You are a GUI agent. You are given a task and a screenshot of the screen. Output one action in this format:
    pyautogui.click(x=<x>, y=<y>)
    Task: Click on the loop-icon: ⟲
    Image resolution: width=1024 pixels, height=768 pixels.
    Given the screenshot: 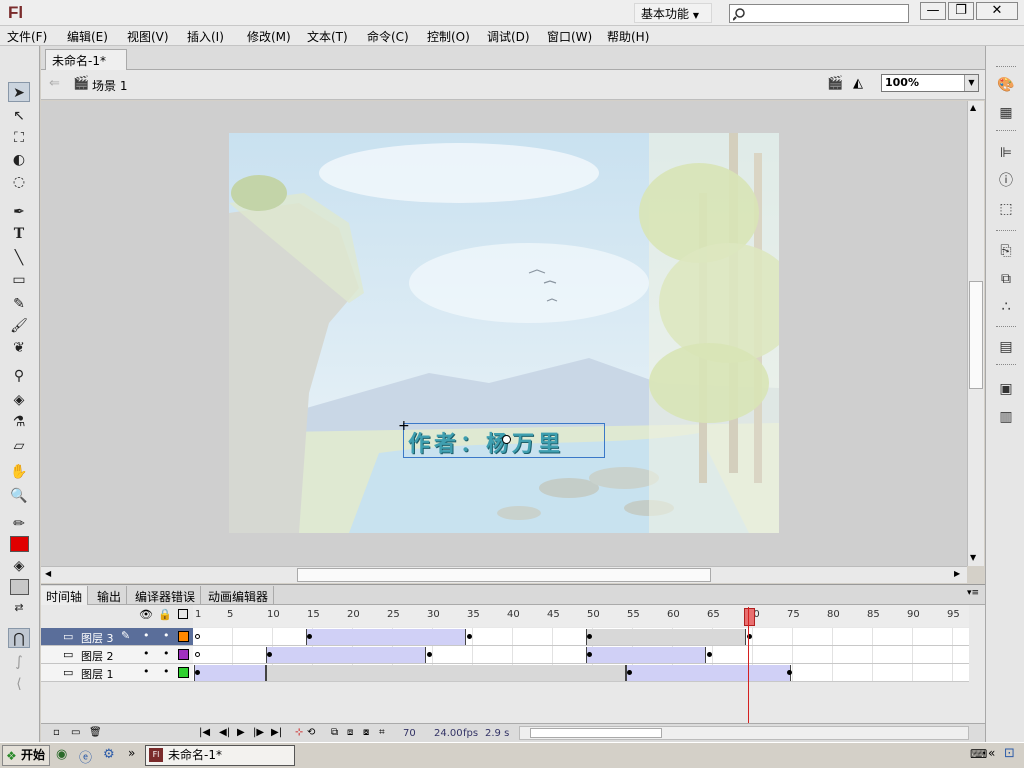 What is the action you would take?
    pyautogui.click(x=311, y=732)
    